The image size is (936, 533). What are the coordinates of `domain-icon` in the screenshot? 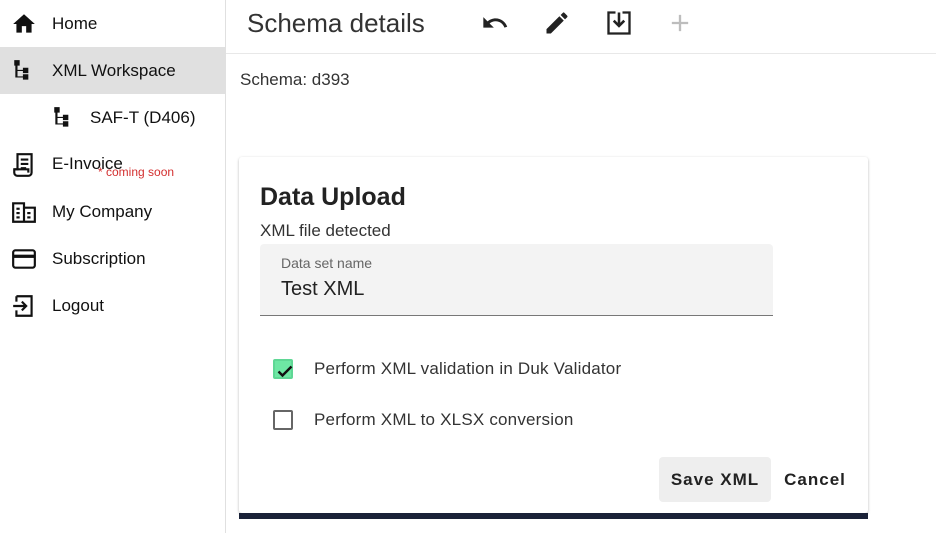 It's located at (24, 212).